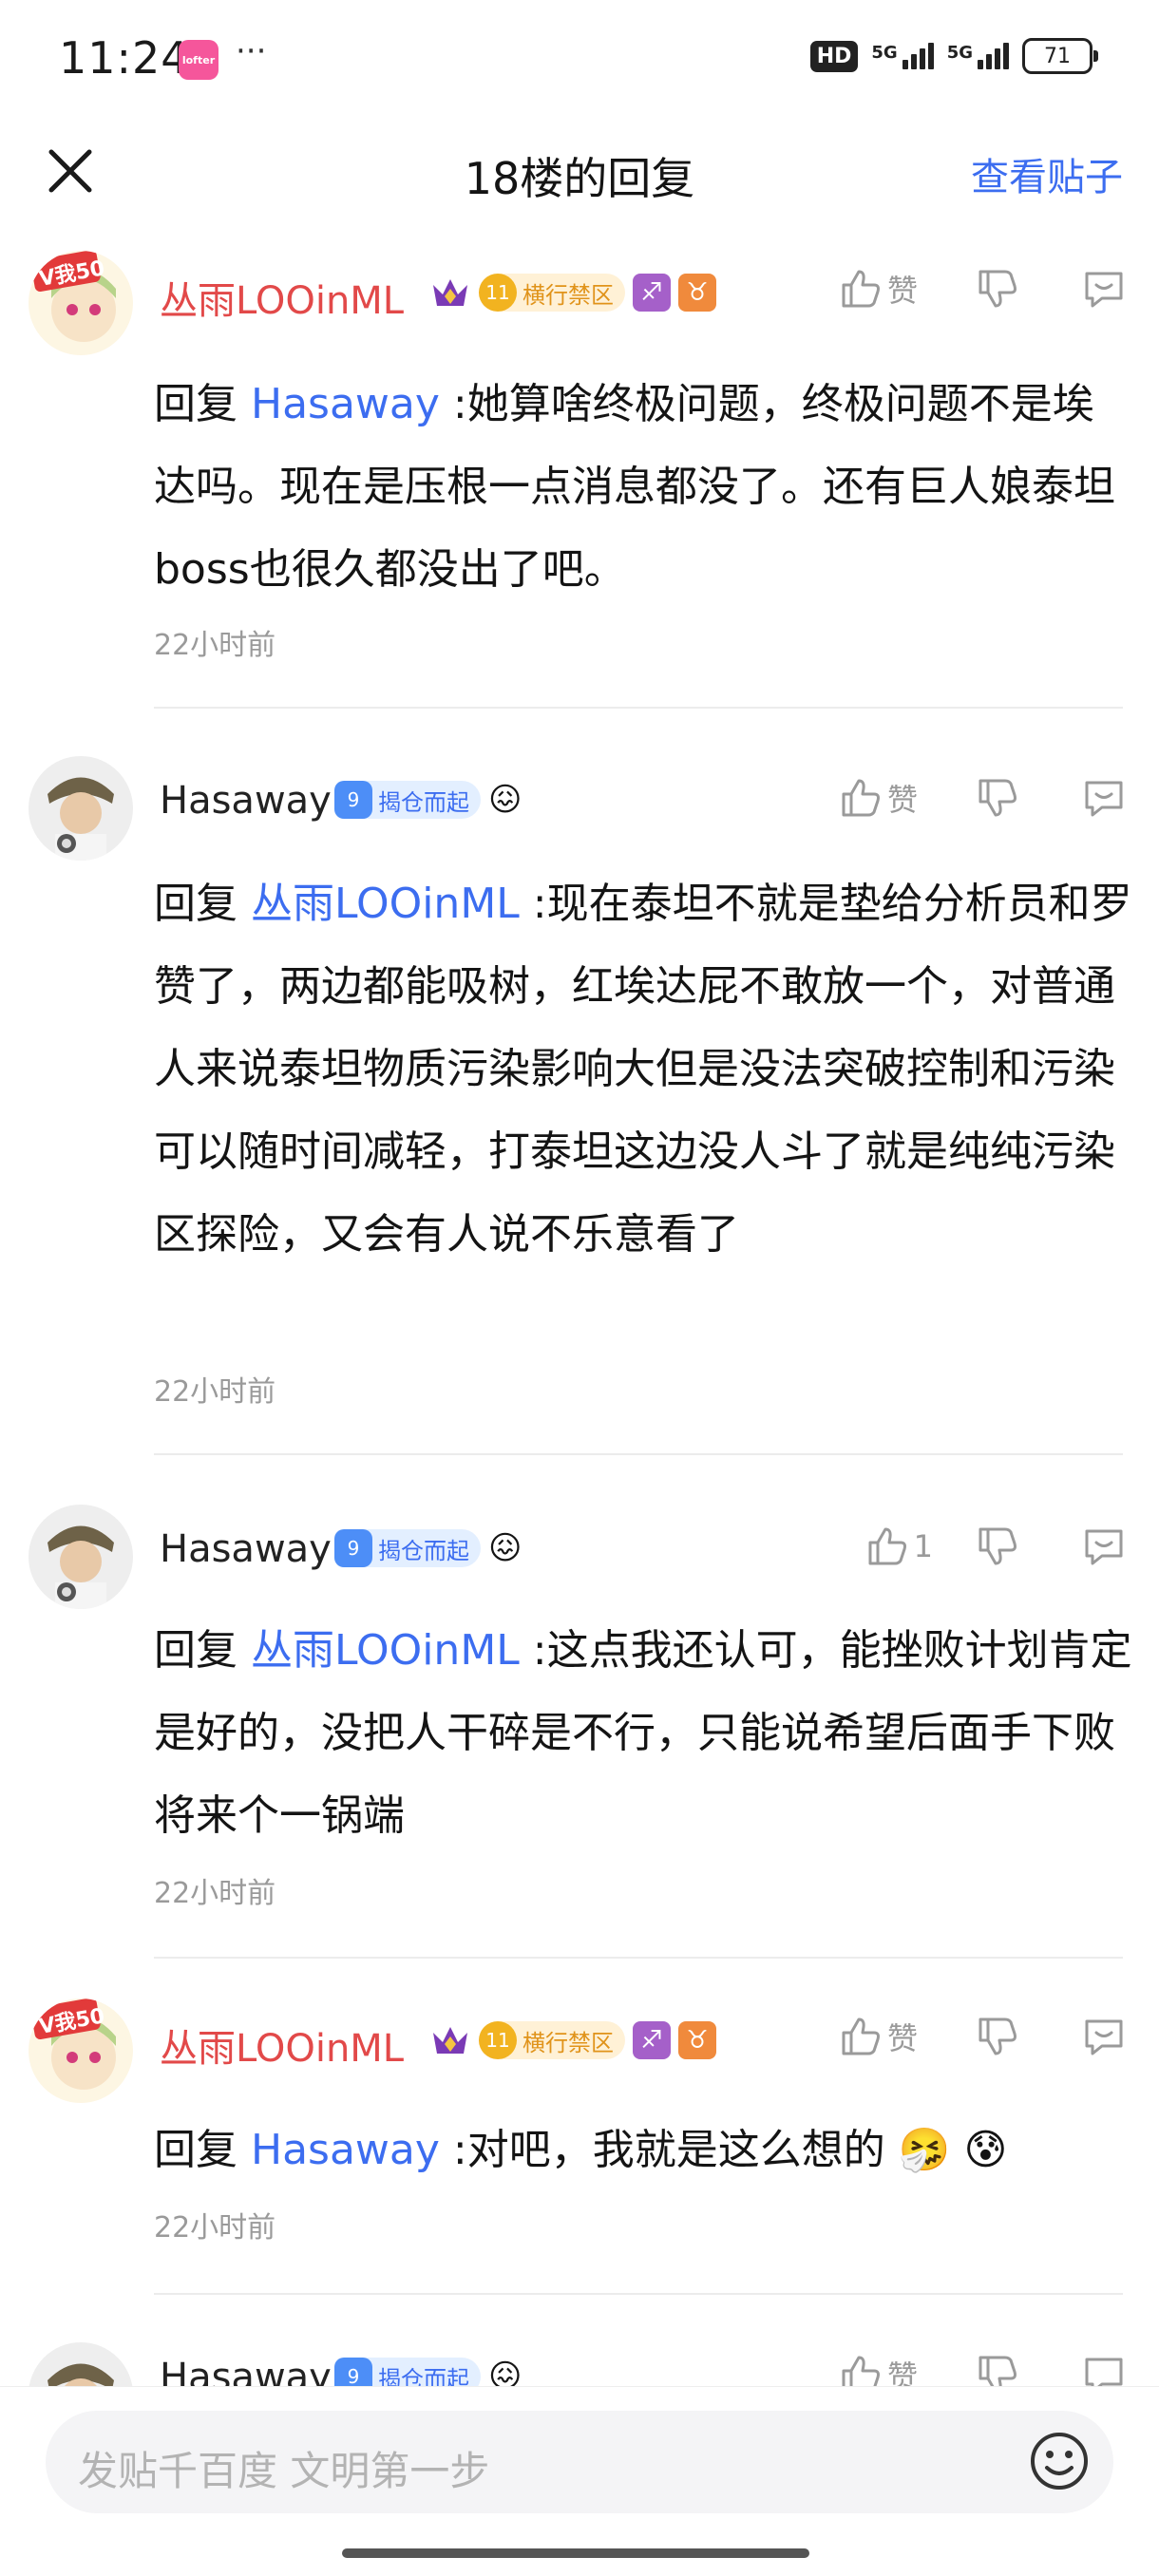  What do you see at coordinates (978, 56) in the screenshot?
I see `signal-icon-2: 5G` at bounding box center [978, 56].